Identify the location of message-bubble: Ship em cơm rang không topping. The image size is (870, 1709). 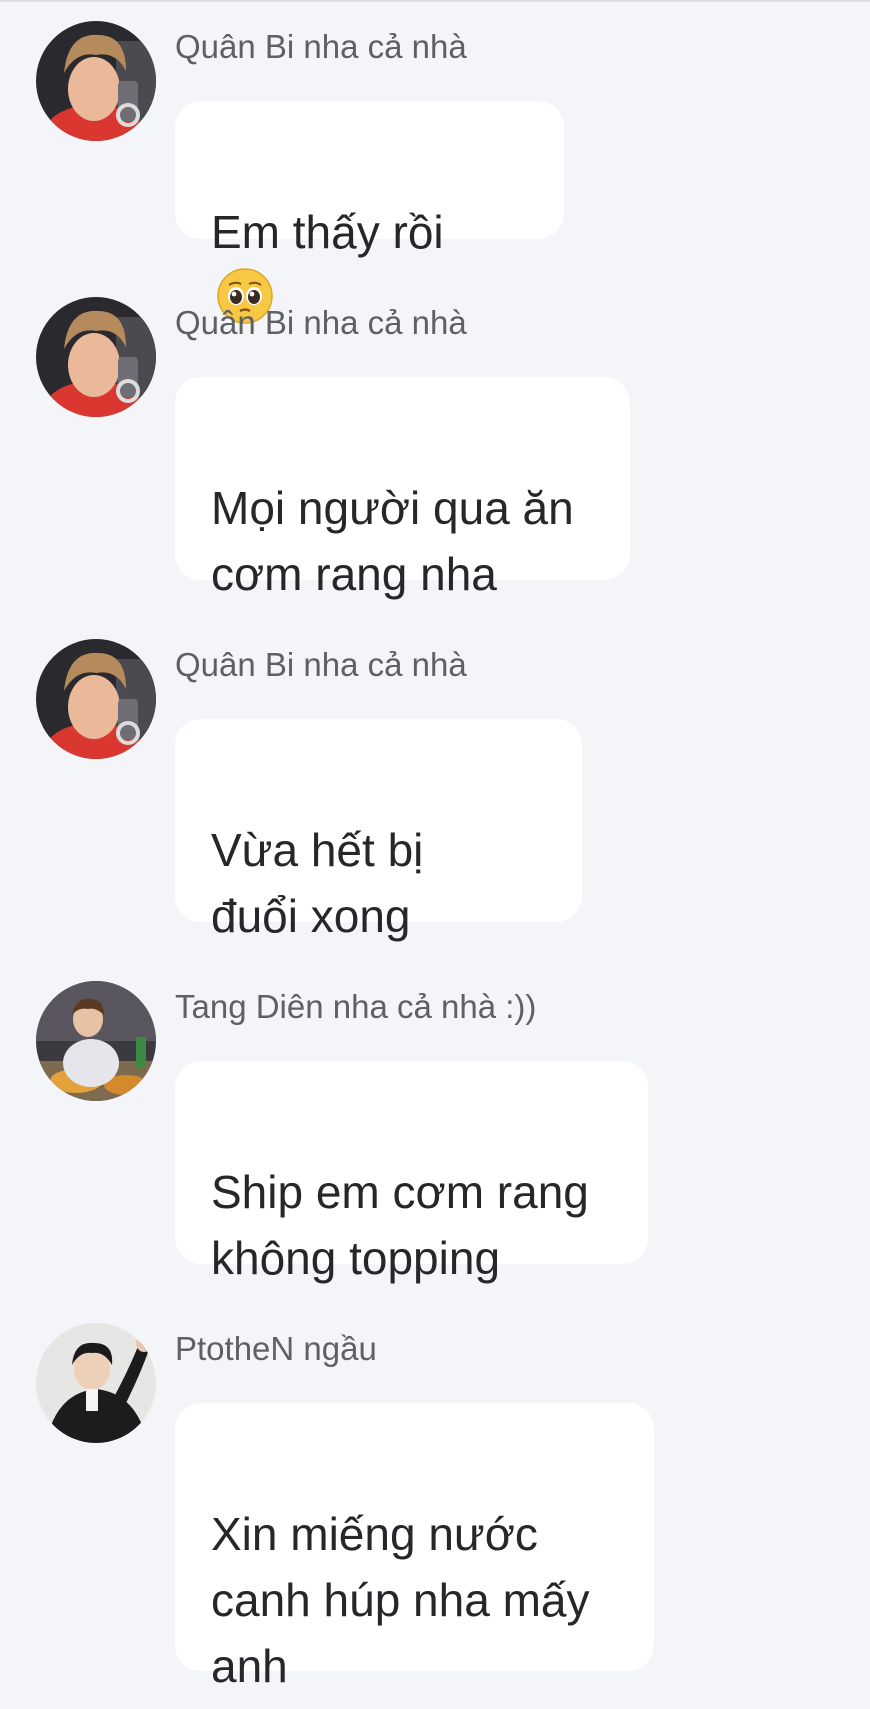
(411, 1172).